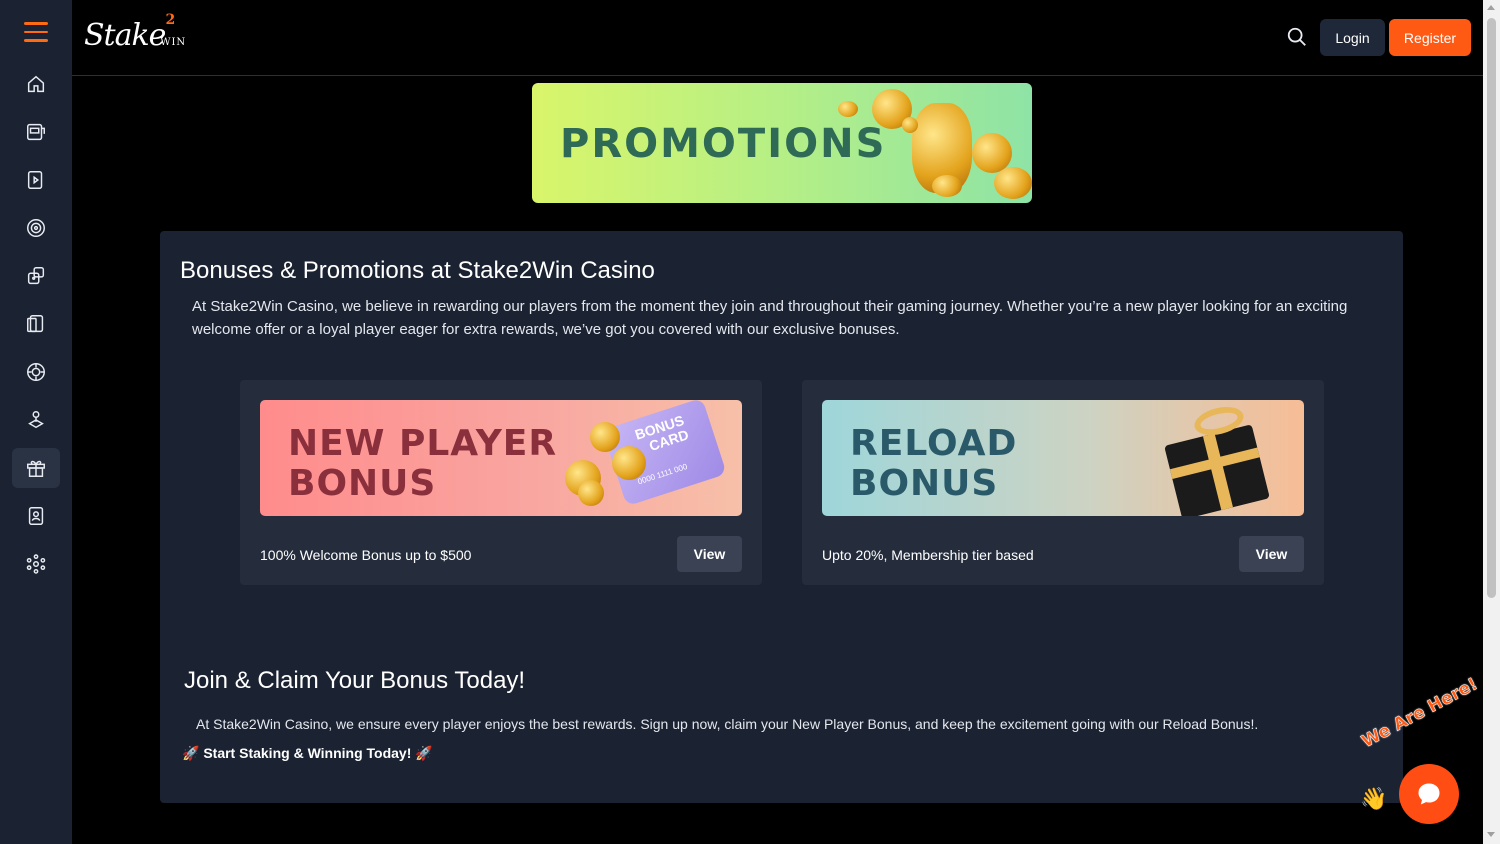  I want to click on claim-title: Join & Claim Your Bonus Today!, so click(355, 680).